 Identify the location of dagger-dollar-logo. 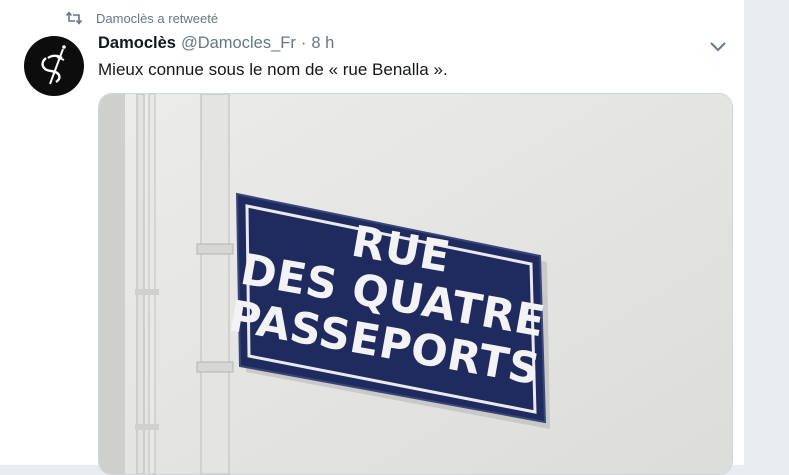
(53, 65).